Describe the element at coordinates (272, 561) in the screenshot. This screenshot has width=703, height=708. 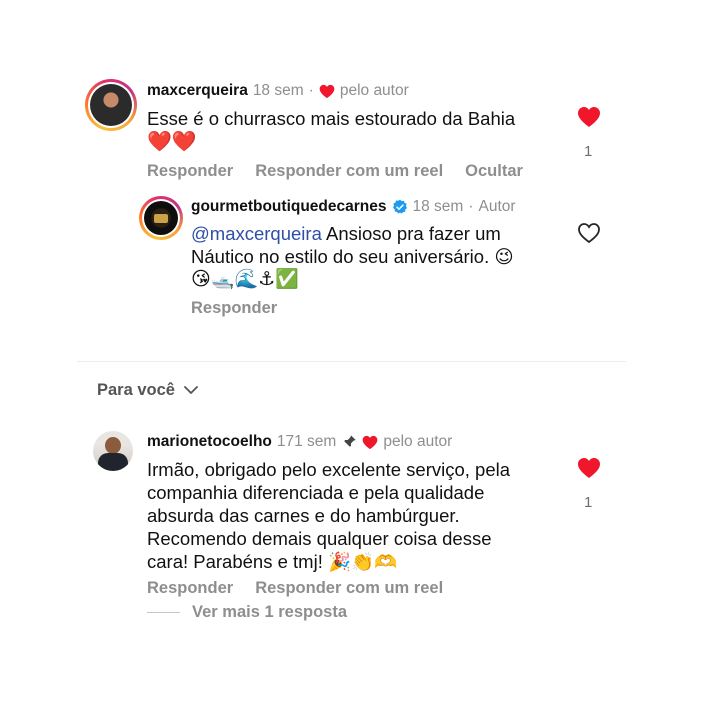
I see `comment-body-line: cara! Parabéns e tmj! 🎉👏🫶` at that location.